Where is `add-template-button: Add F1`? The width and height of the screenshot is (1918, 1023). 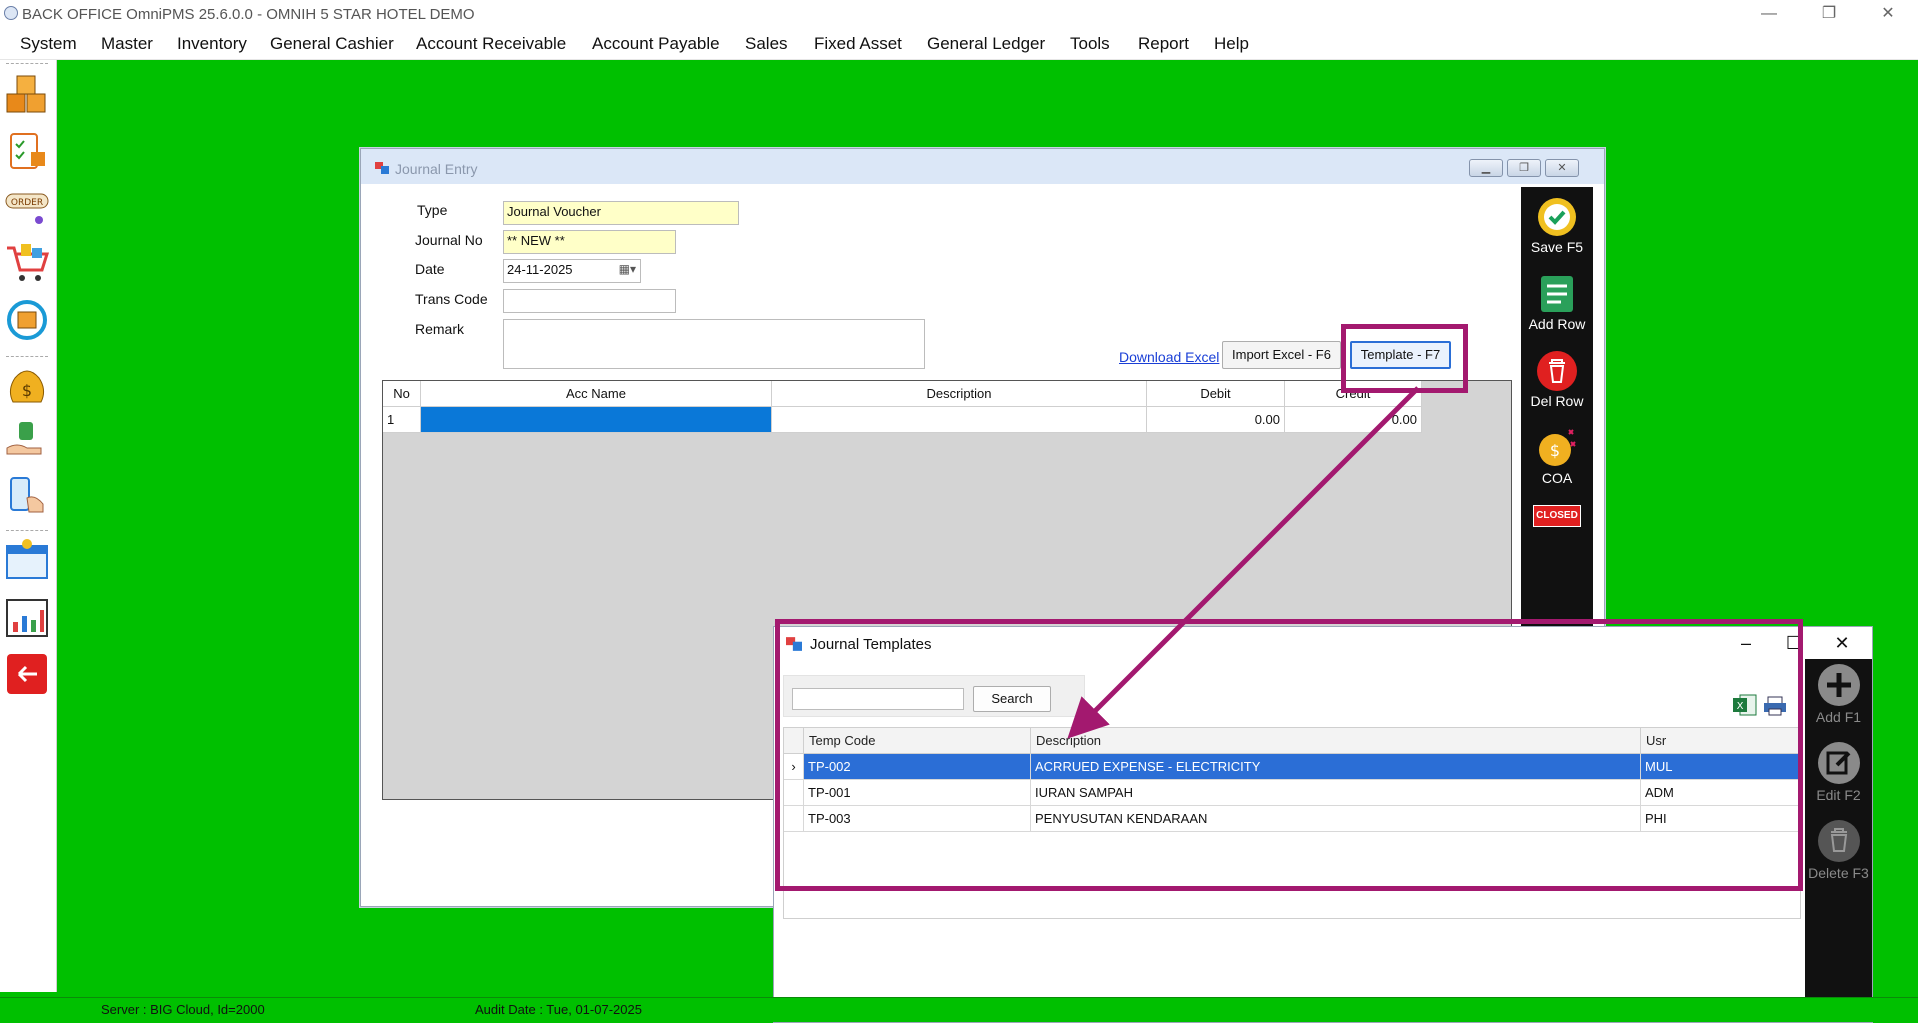 add-template-button: Add F1 is located at coordinates (1838, 693).